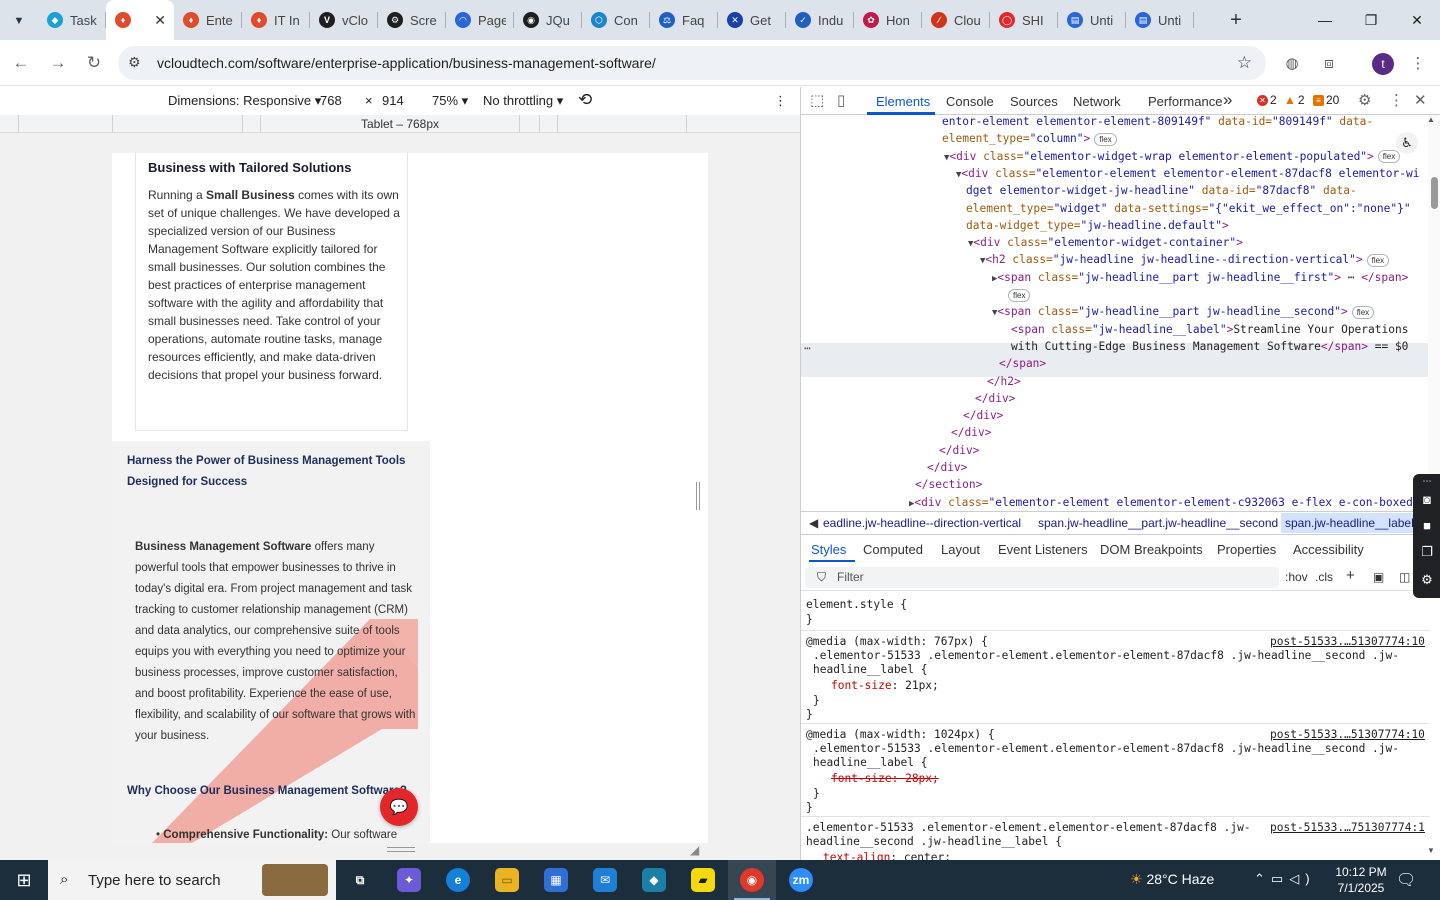 This screenshot has width=1440, height=900. What do you see at coordinates (1396, 100) in the screenshot?
I see `devtools-menu-icon: ⋮` at bounding box center [1396, 100].